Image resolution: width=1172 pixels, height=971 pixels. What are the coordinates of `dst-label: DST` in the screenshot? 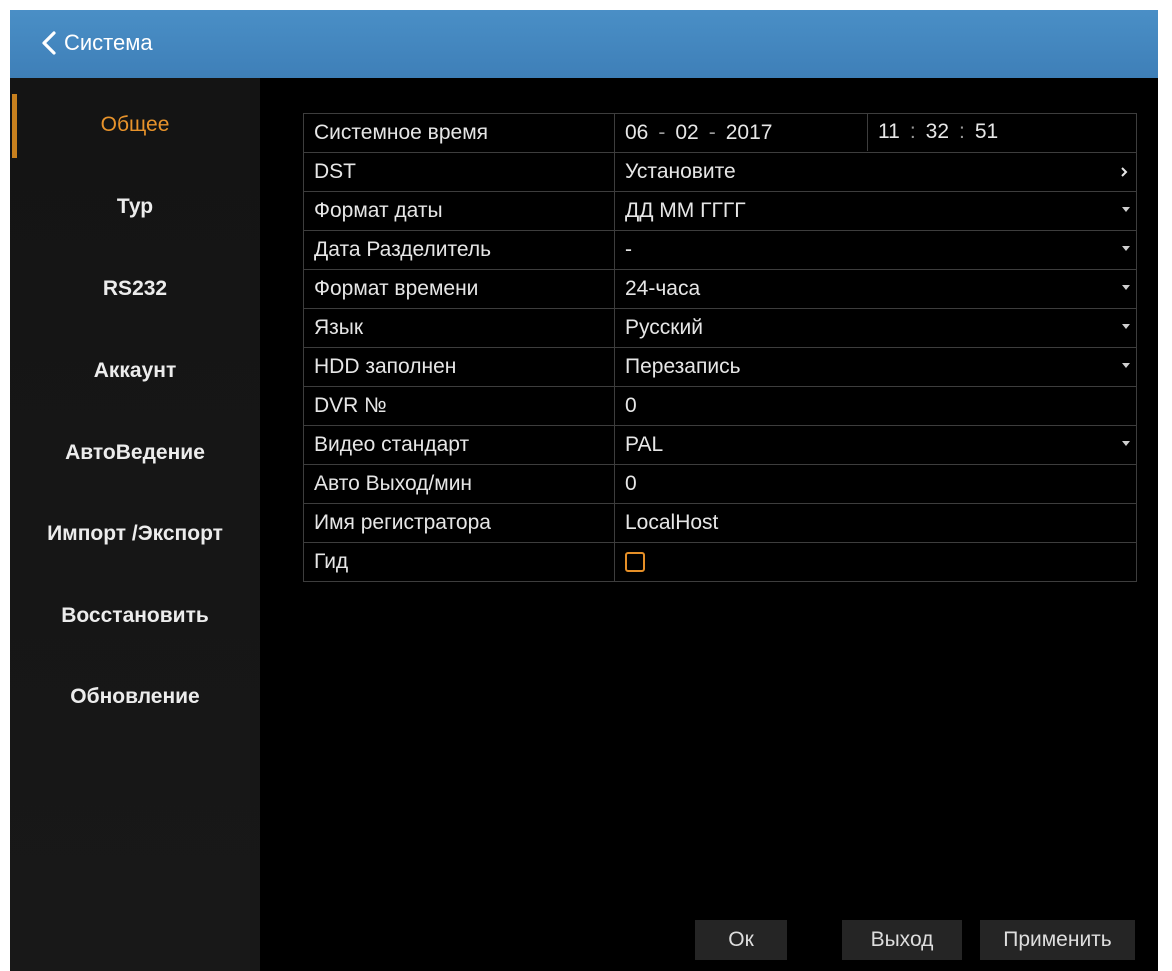 It's located at (459, 172).